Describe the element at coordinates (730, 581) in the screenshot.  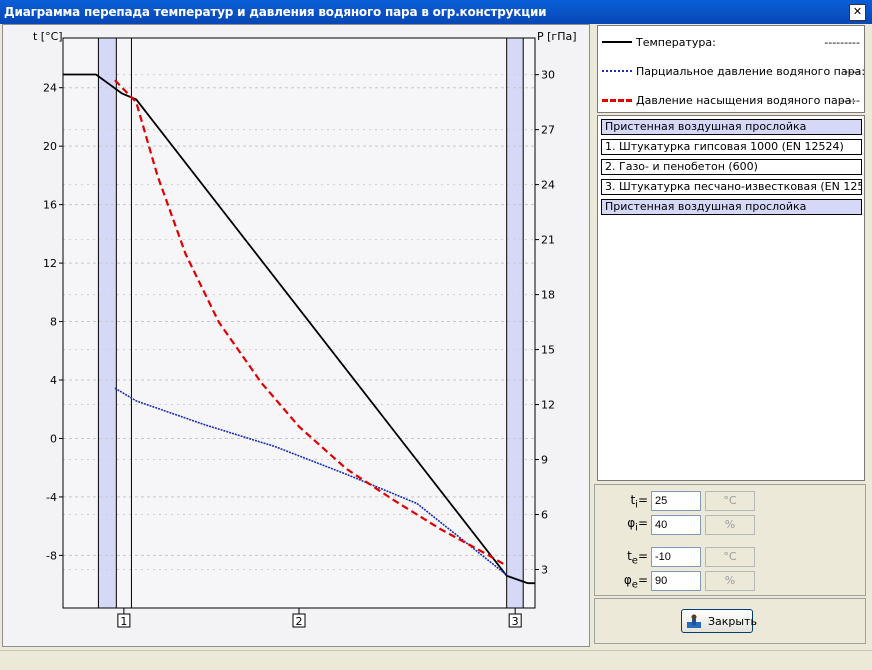
I see `phie-unit: %` at that location.